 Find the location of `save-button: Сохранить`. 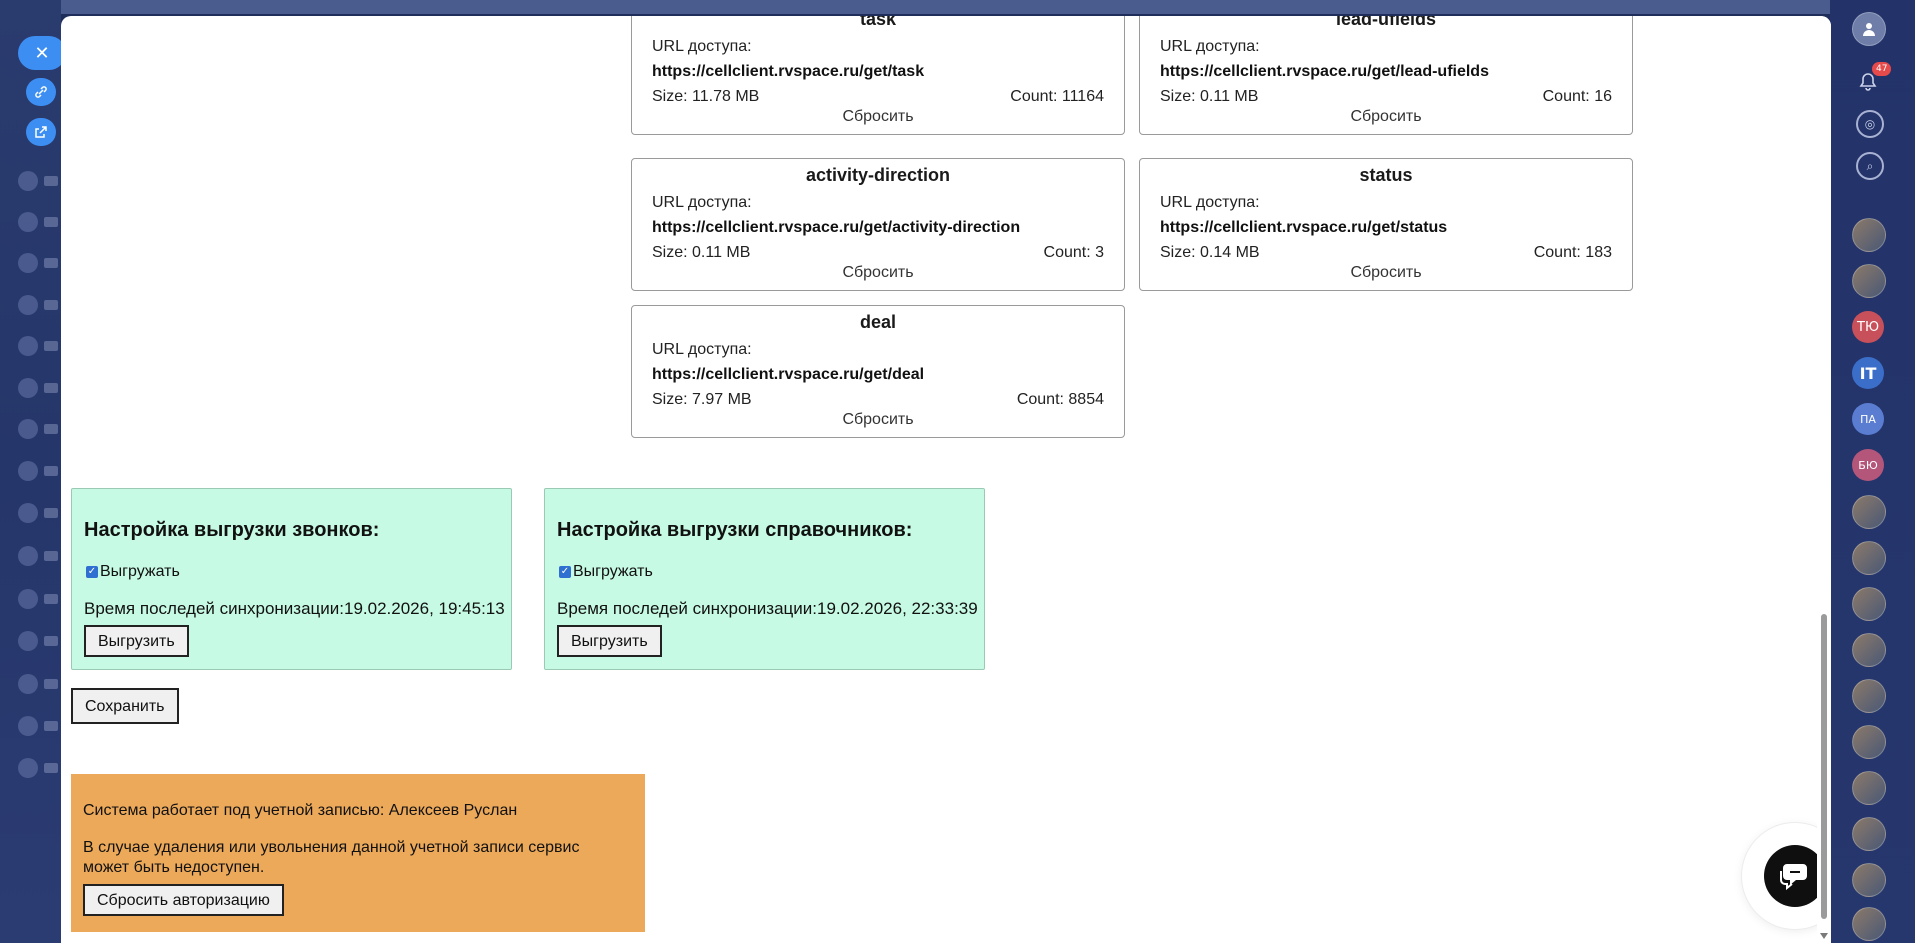

save-button: Сохранить is located at coordinates (125, 706).